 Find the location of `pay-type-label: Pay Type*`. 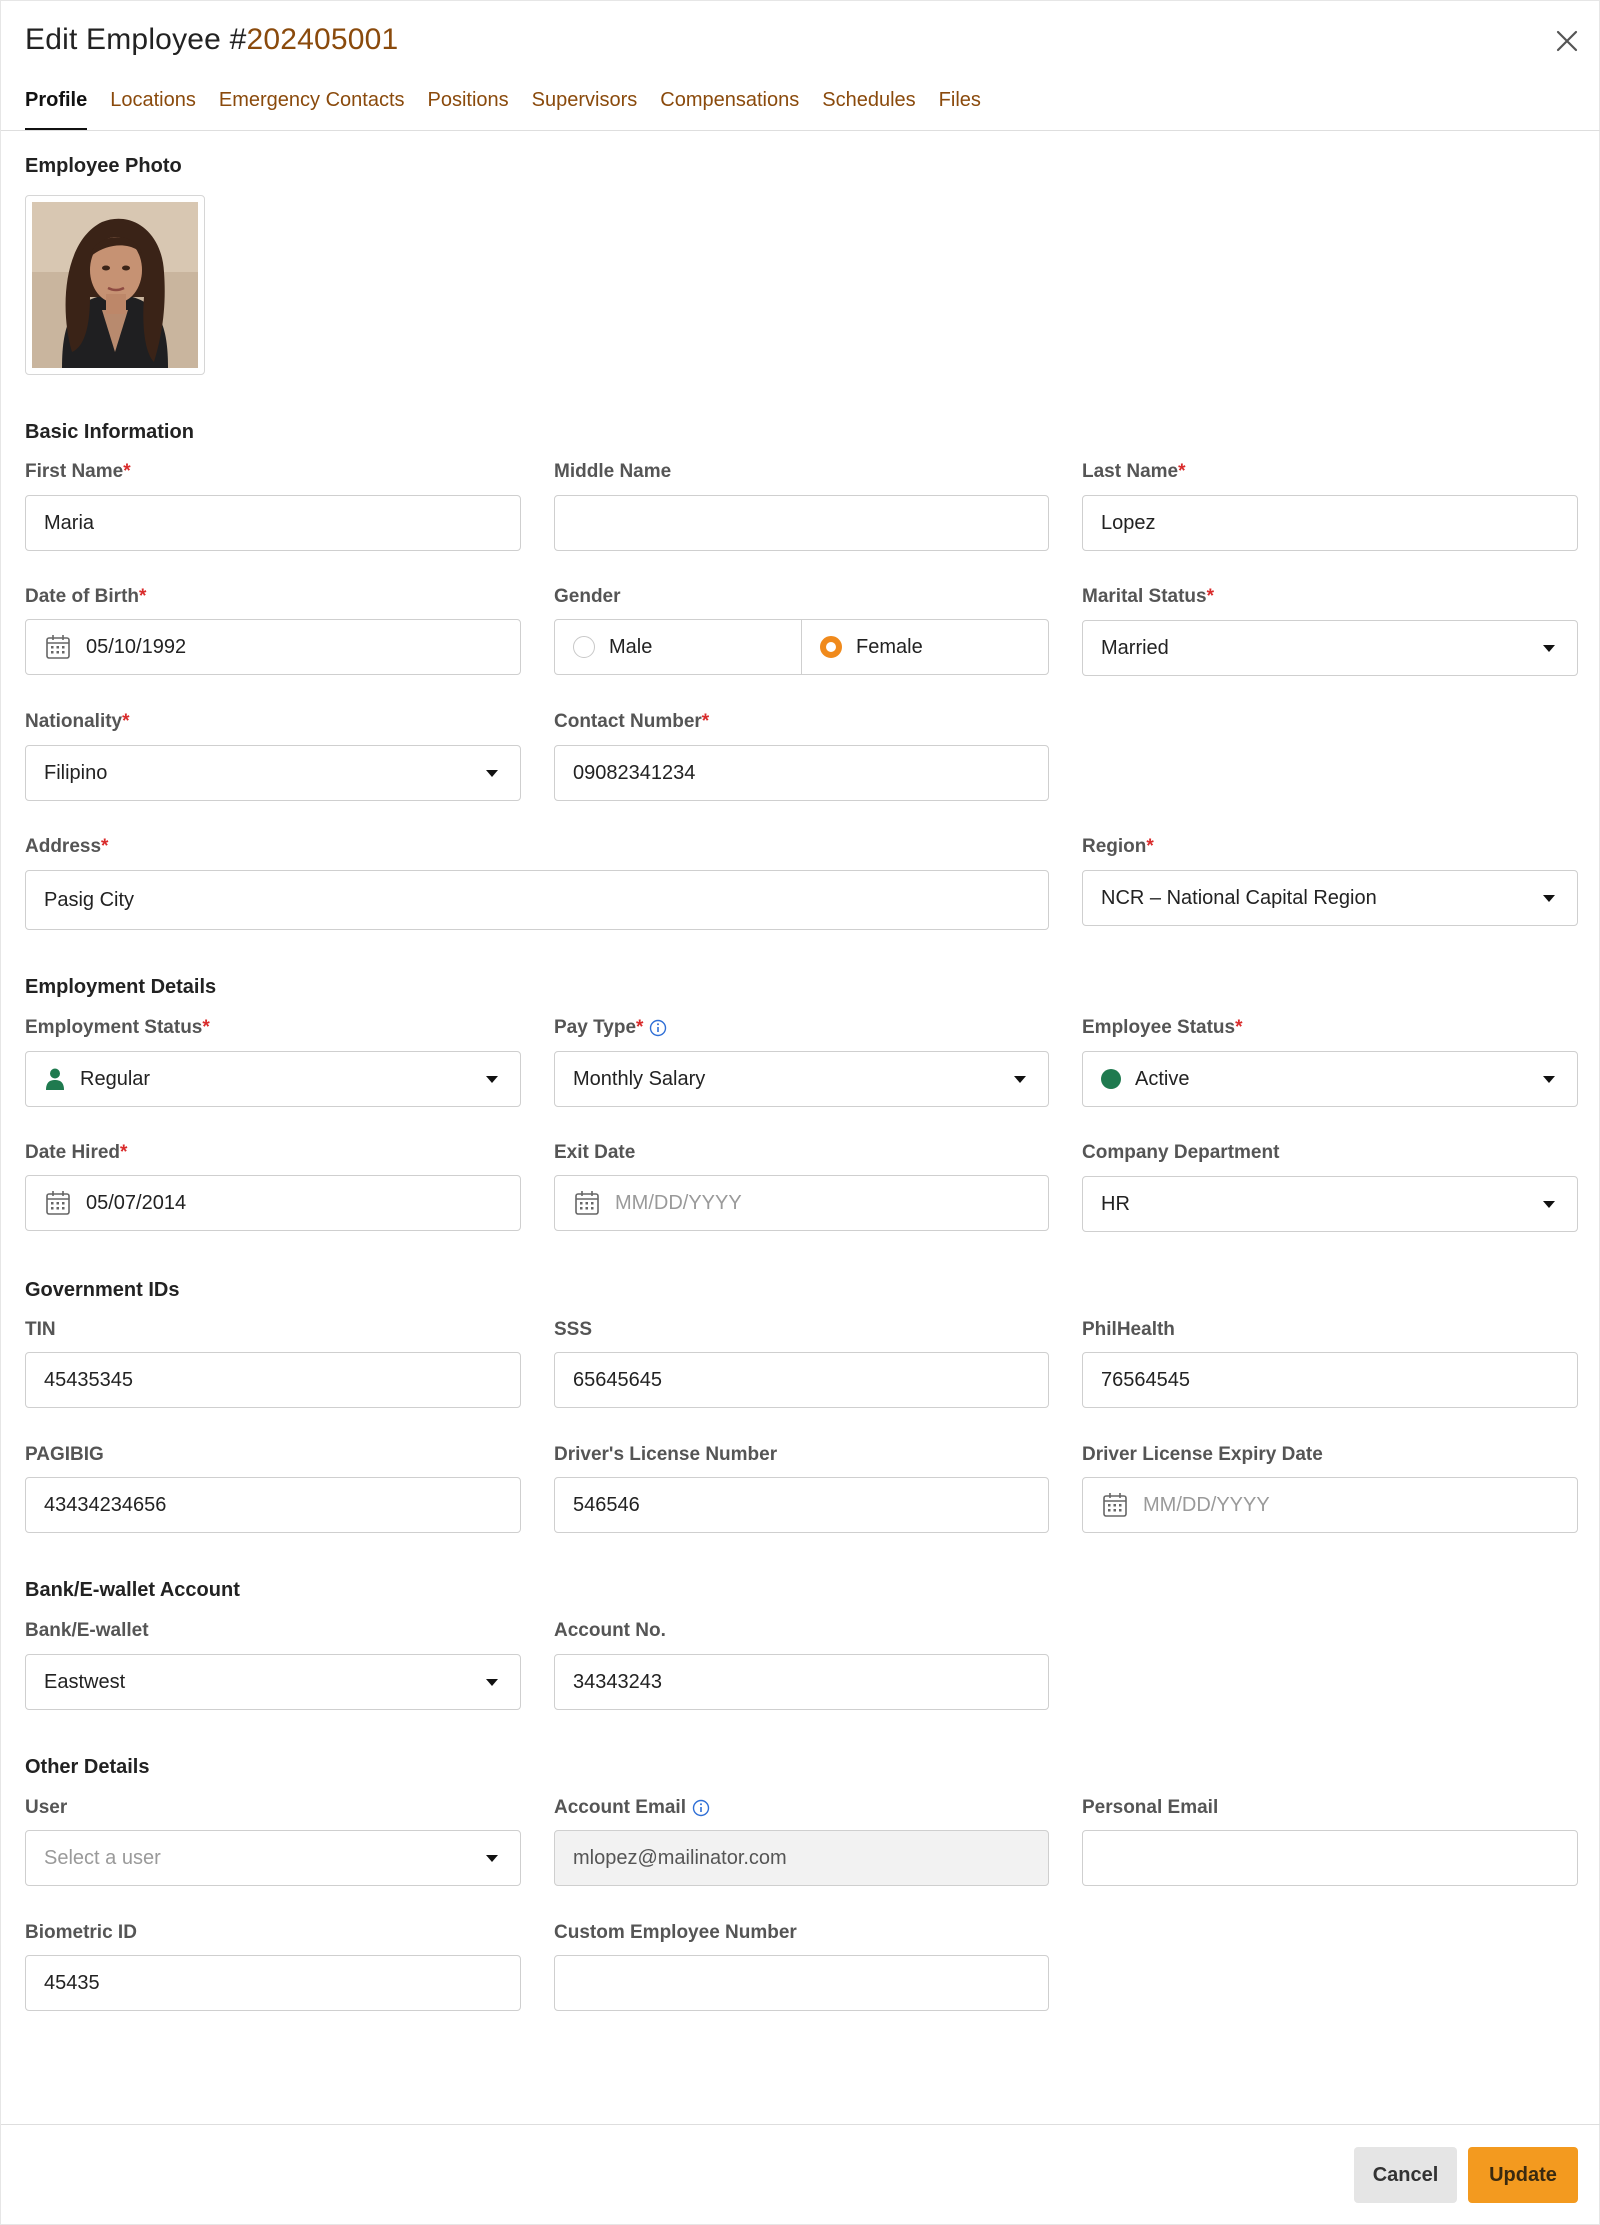

pay-type-label: Pay Type* is located at coordinates (610, 1028).